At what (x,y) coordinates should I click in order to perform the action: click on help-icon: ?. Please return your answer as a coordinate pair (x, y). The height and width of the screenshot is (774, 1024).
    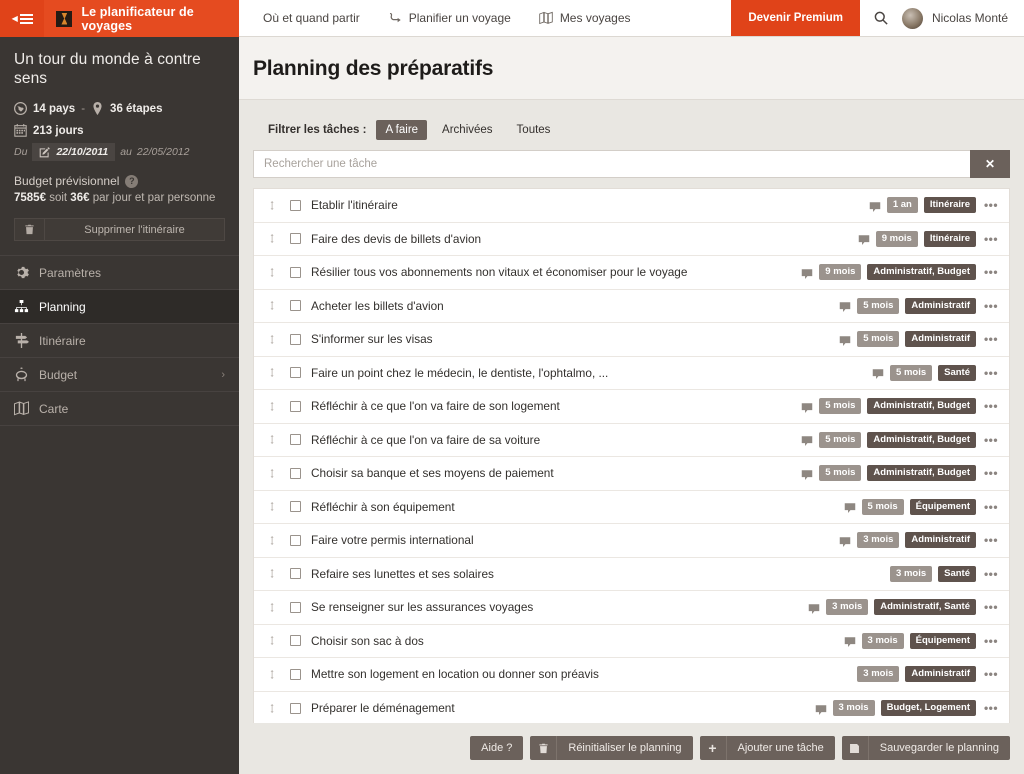
    Looking at the image, I should click on (132, 181).